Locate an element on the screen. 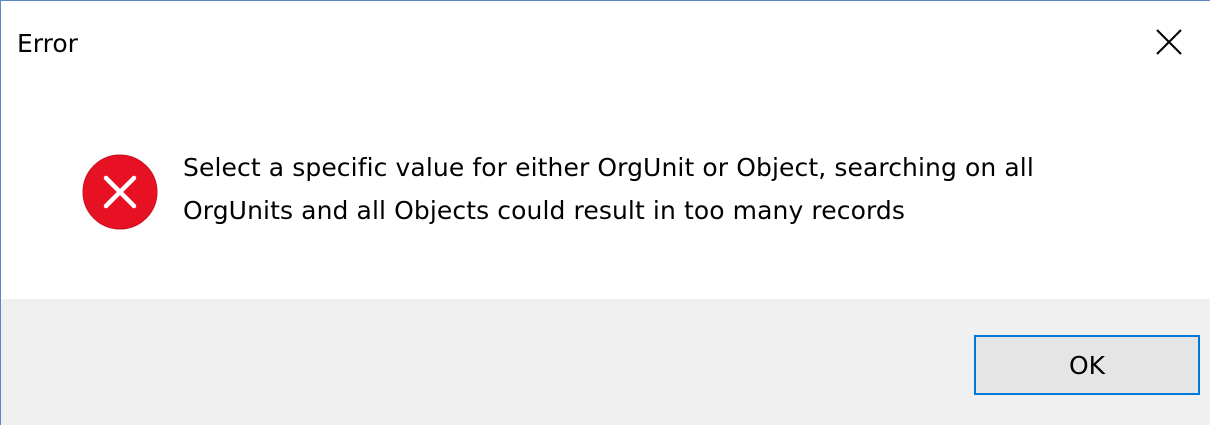 This screenshot has height=425, width=1210. close-icon is located at coordinates (1169, 42).